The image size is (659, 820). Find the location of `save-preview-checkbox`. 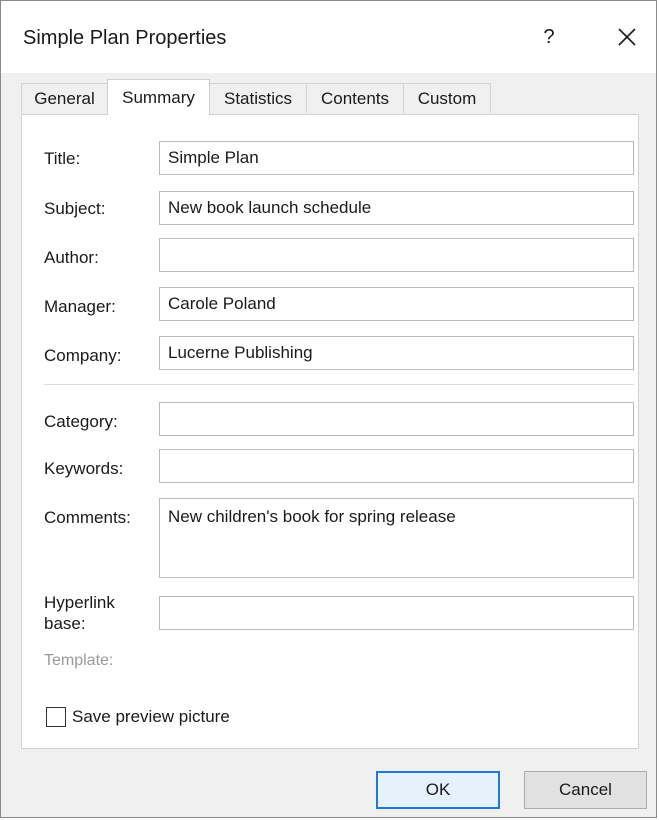

save-preview-checkbox is located at coordinates (56, 717).